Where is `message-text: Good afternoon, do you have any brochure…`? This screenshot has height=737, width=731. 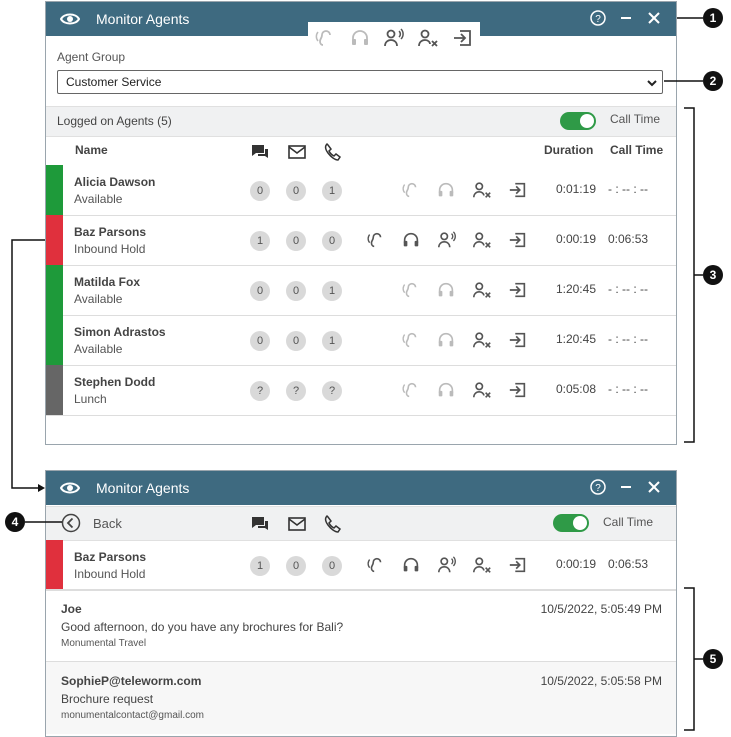 message-text: Good afternoon, do you have any brochure… is located at coordinates (202, 627).